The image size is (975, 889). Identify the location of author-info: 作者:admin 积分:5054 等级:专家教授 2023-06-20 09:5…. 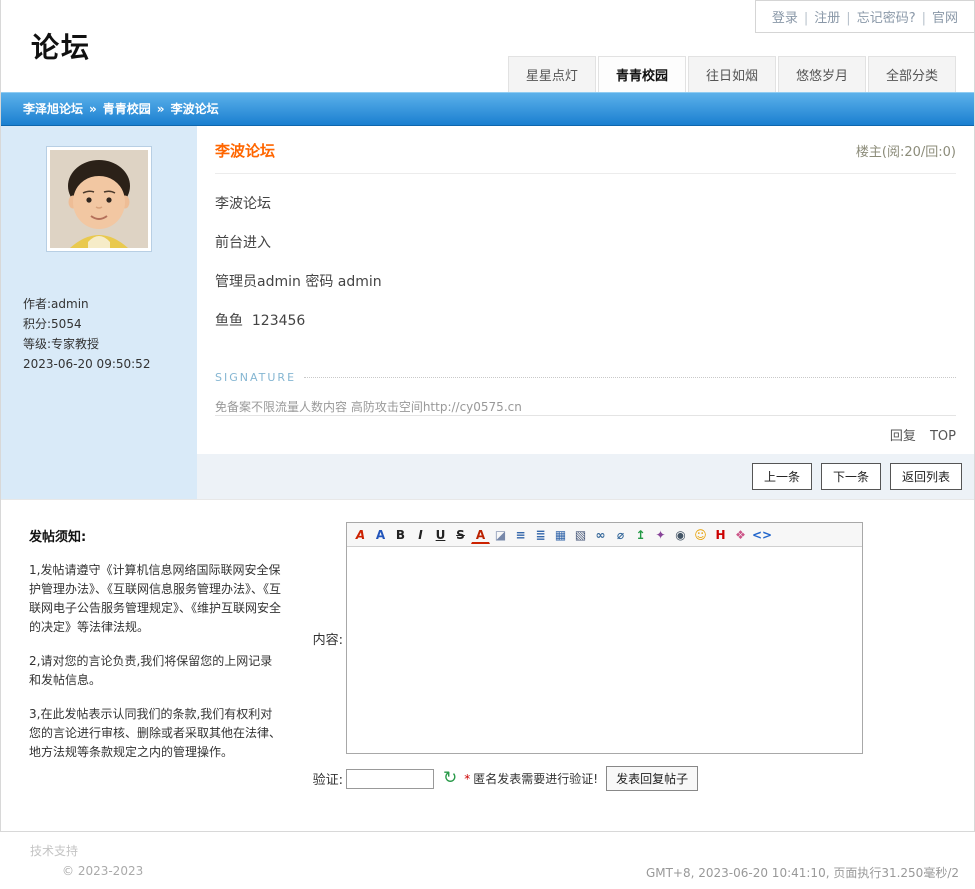
(110, 334).